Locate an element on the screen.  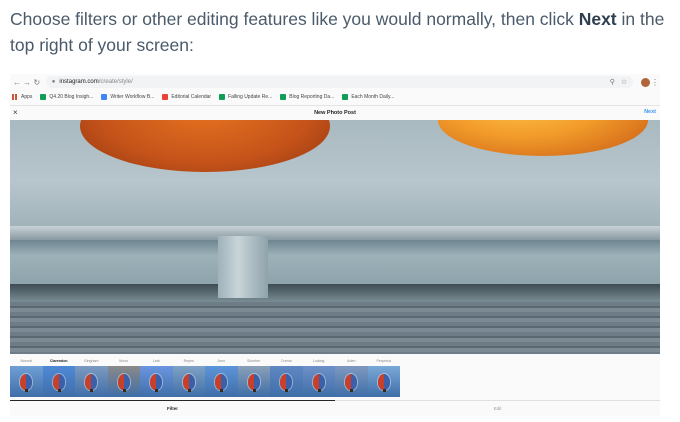
editor-tabs: Filter Edit is located at coordinates (335, 408).